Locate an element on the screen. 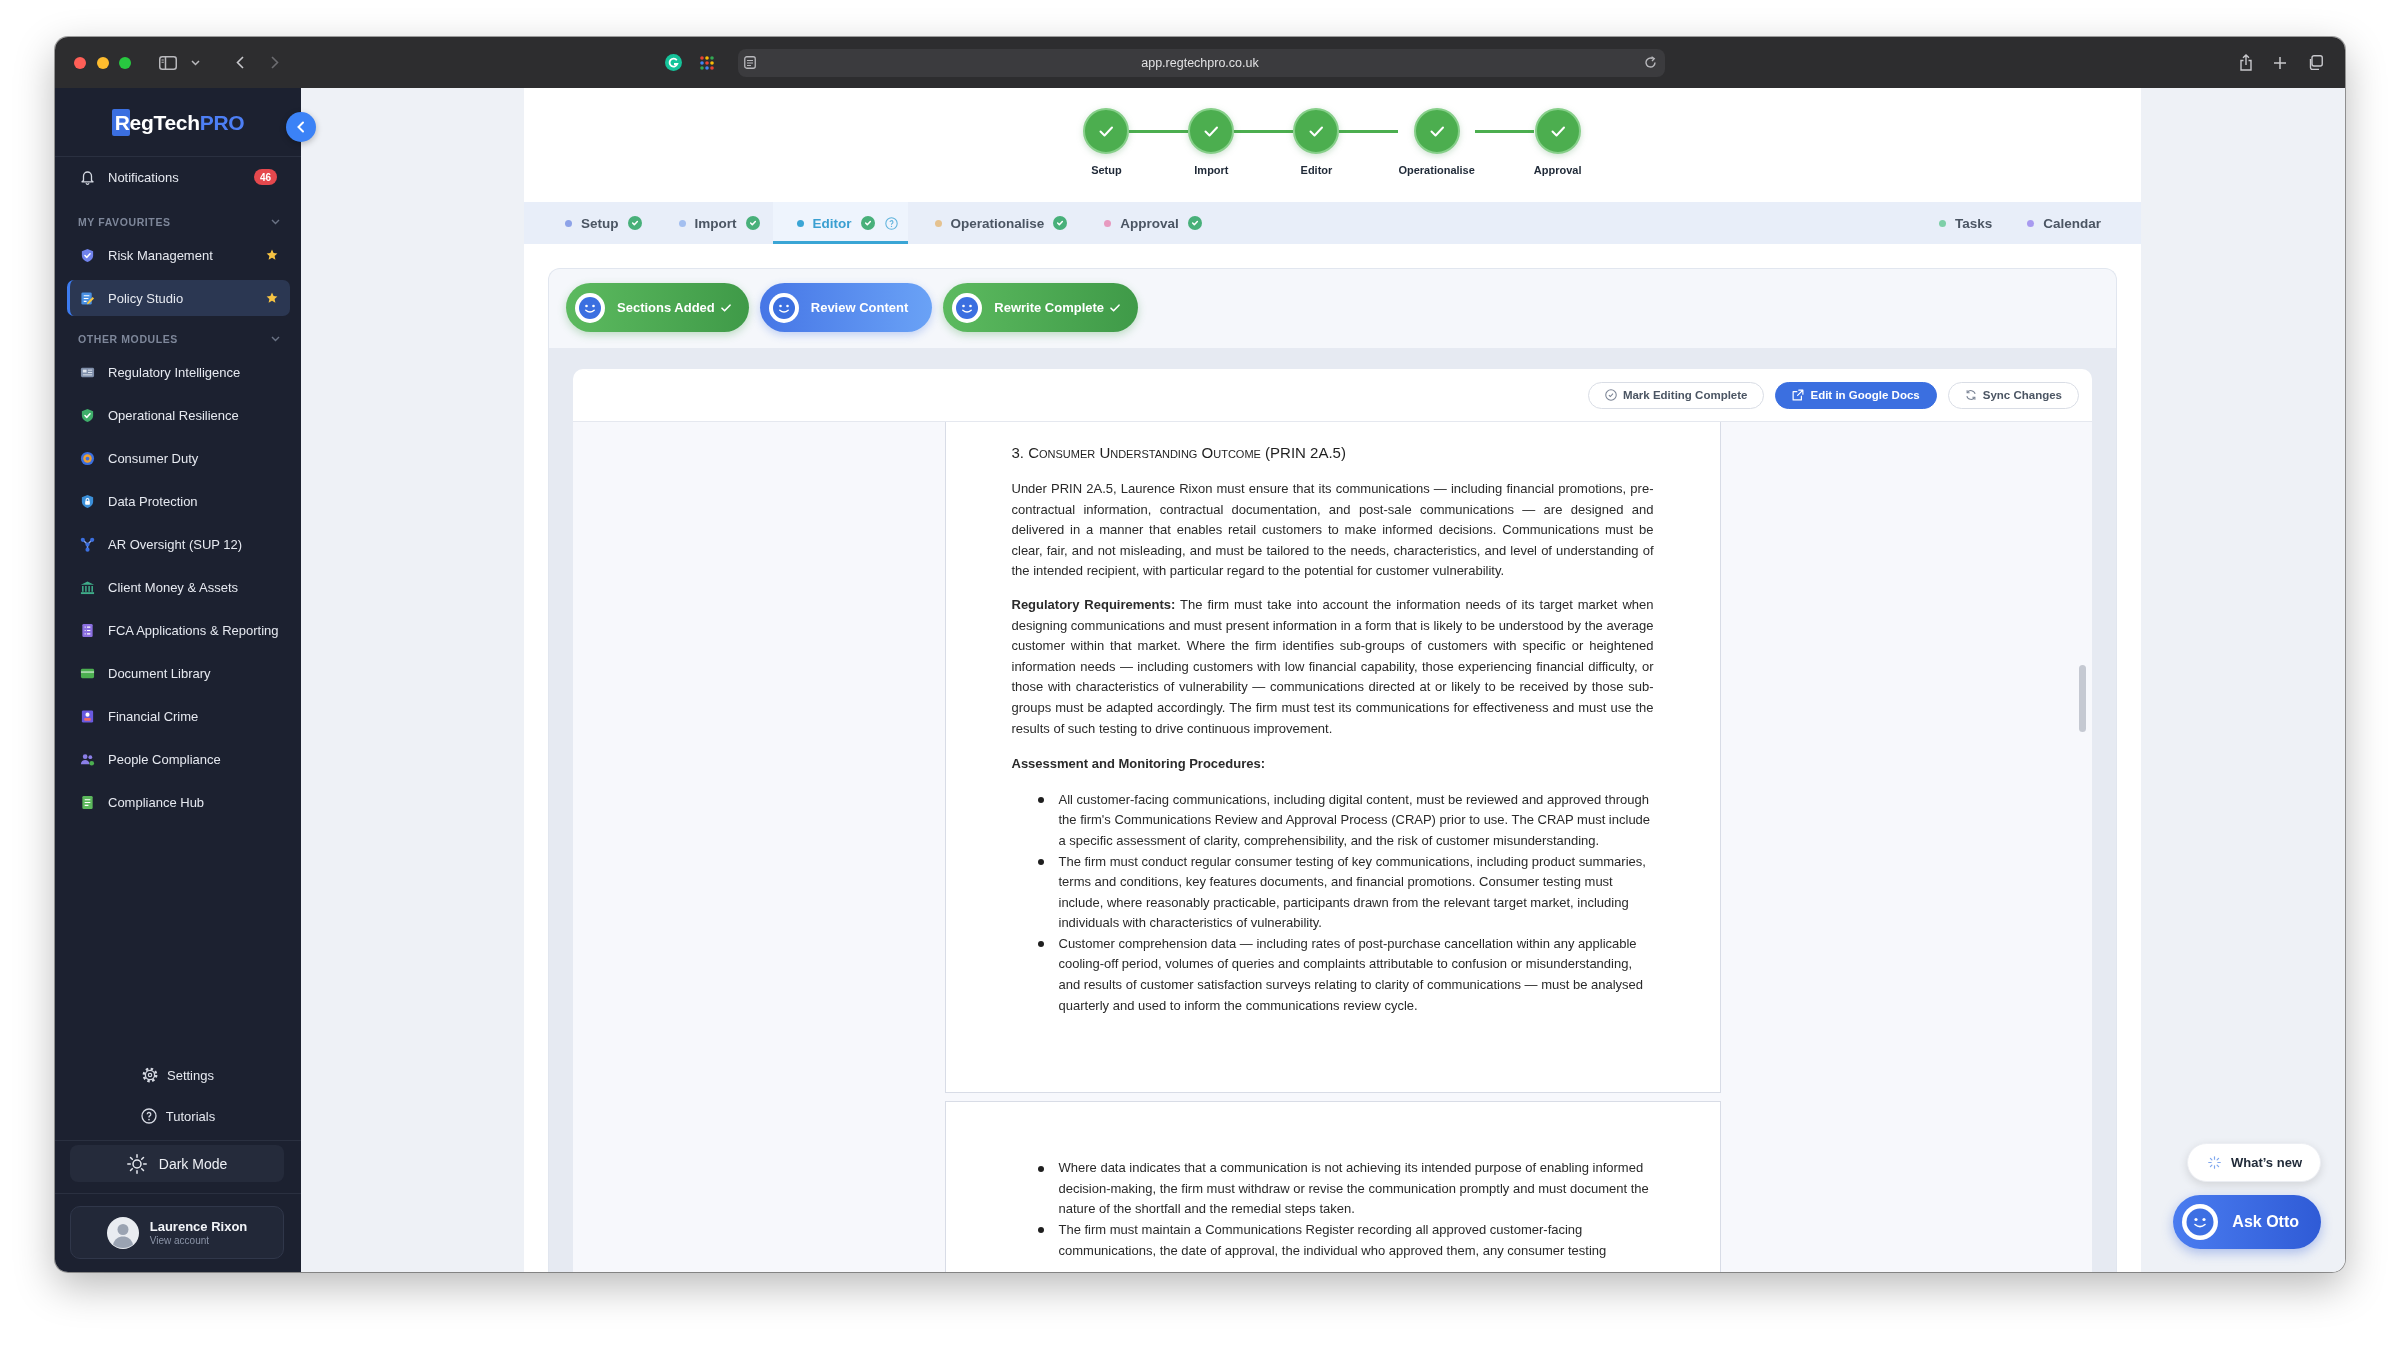 The image size is (2400, 1345). external-link-icon is located at coordinates (1798, 395).